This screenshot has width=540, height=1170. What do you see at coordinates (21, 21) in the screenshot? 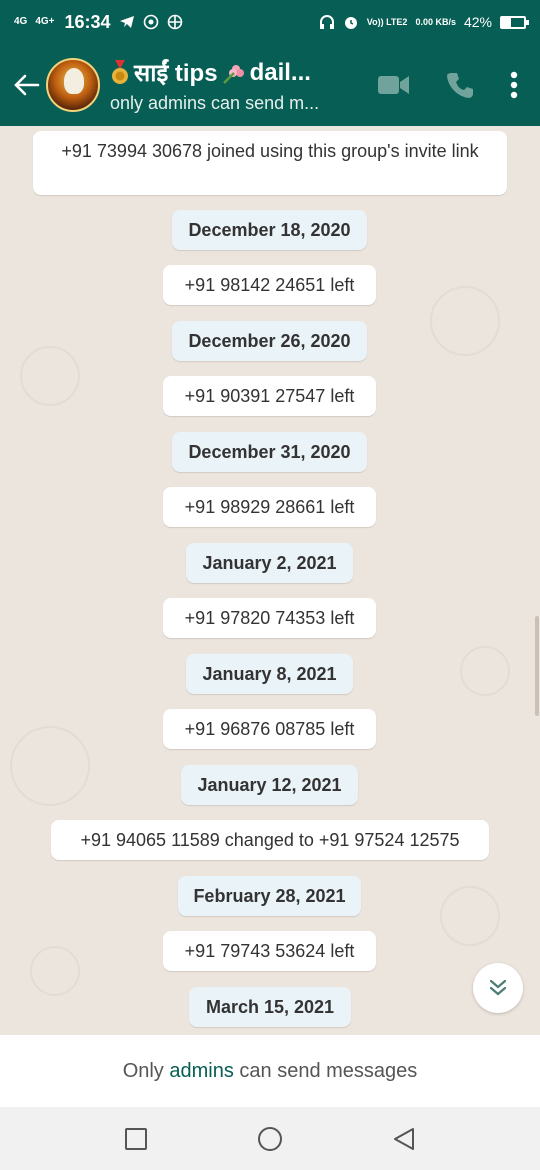
I see `network-indicator-1: 4G` at bounding box center [21, 21].